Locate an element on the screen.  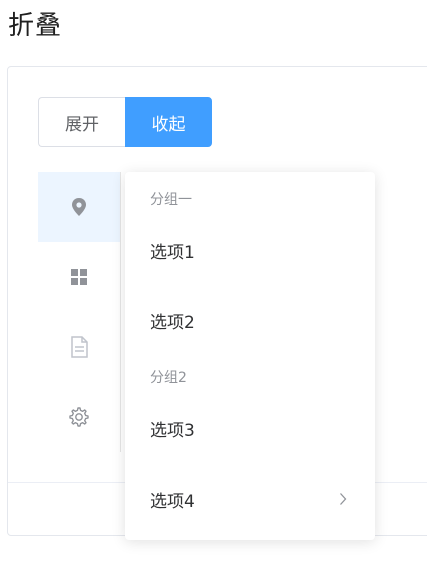
group-title-2: 分组2 is located at coordinates (168, 378).